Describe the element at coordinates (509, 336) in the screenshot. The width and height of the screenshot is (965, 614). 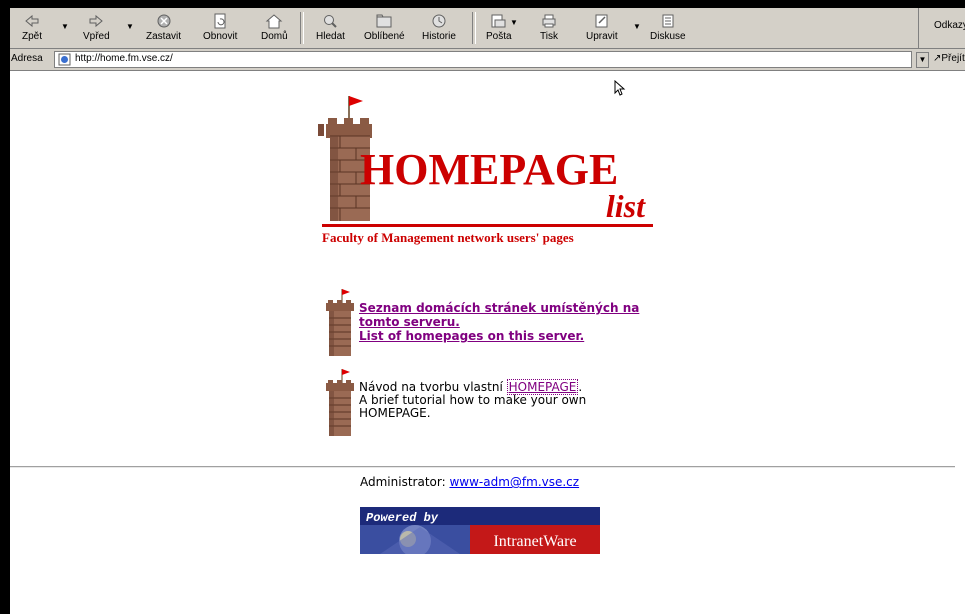
I see `homepages-list-link-en: List of homepages on this server.` at that location.